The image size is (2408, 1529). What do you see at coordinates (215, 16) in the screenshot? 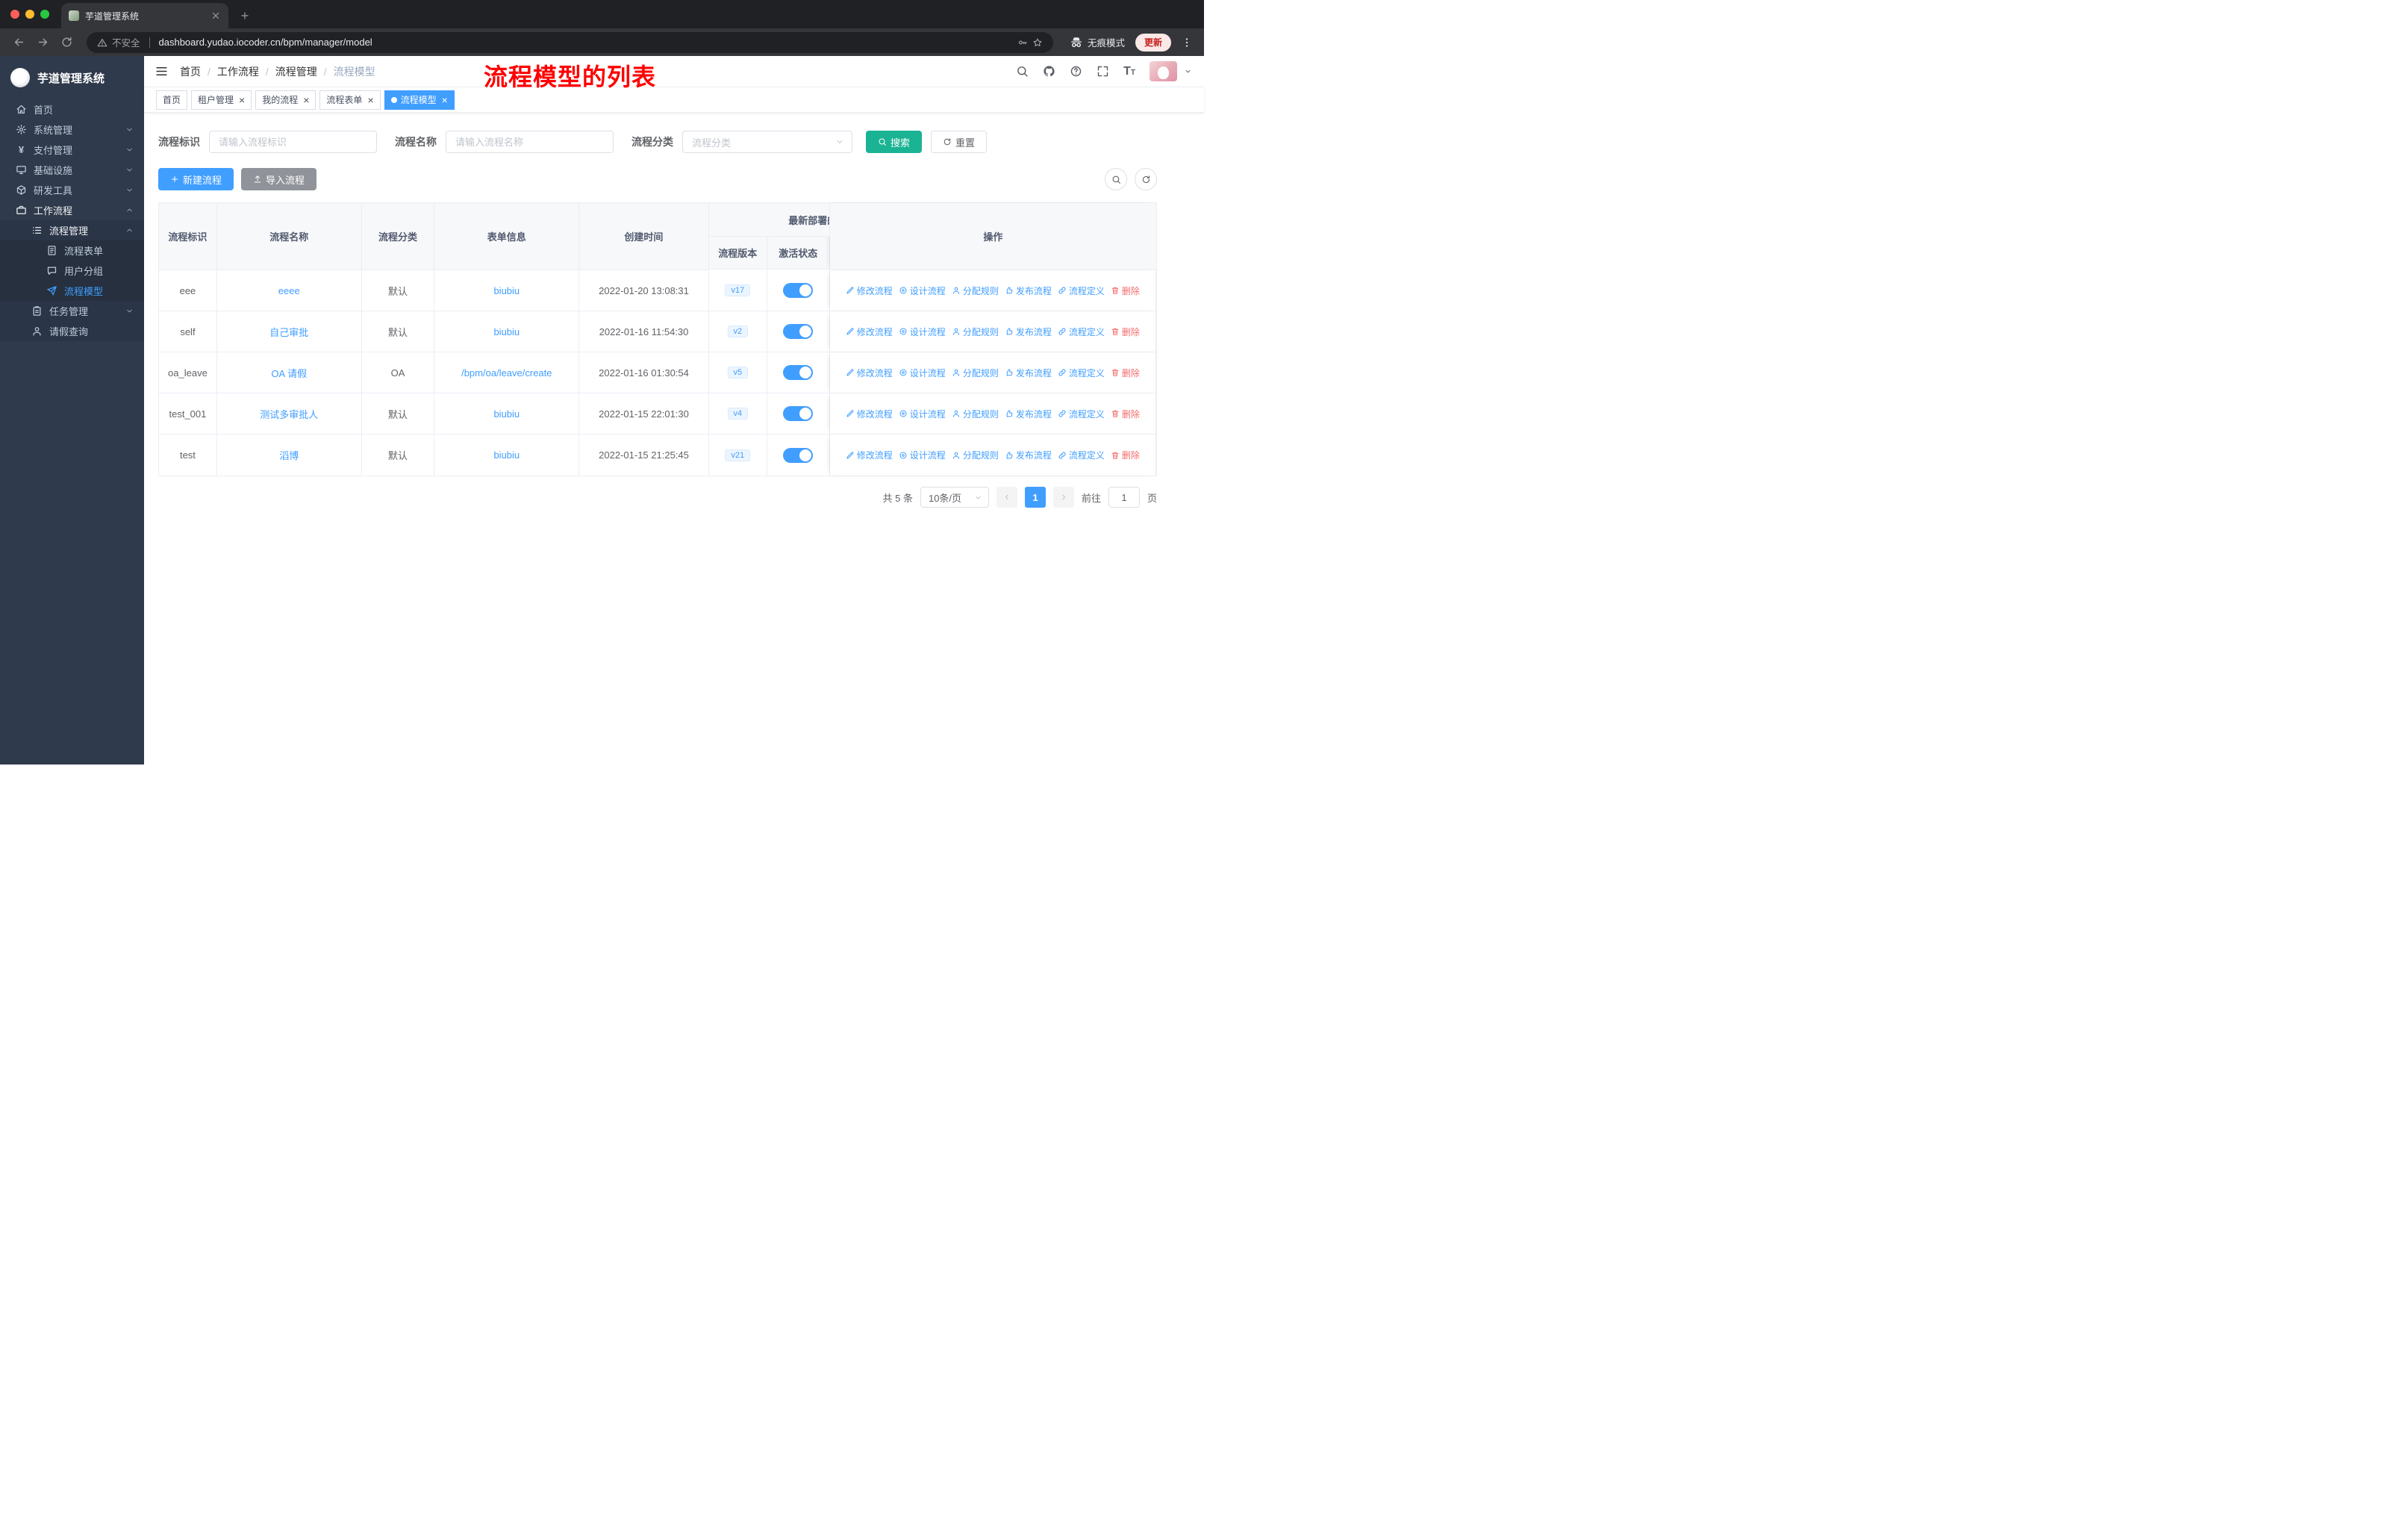
I see `tab-close-icon` at bounding box center [215, 16].